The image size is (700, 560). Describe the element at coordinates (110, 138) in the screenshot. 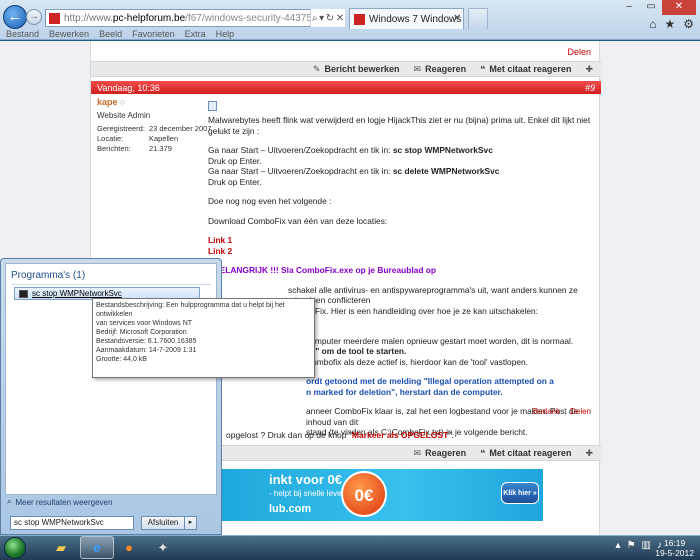

I see `location-label: Locatie:` at that location.